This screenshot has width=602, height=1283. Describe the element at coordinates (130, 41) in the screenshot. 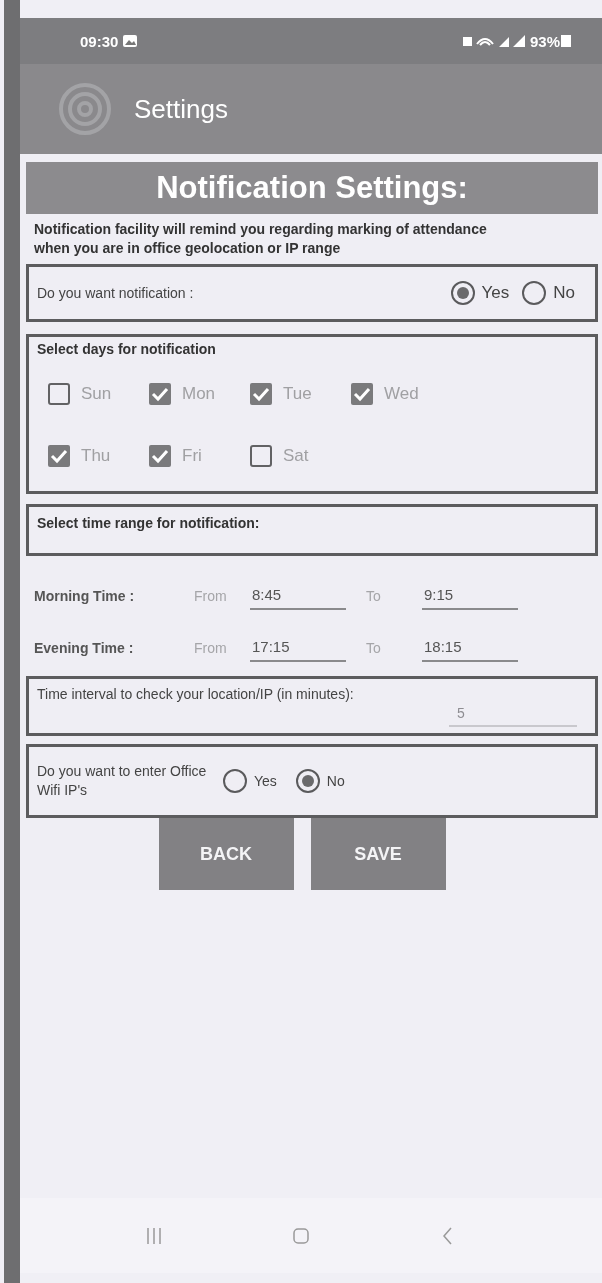

I see `gallery-icon` at that location.